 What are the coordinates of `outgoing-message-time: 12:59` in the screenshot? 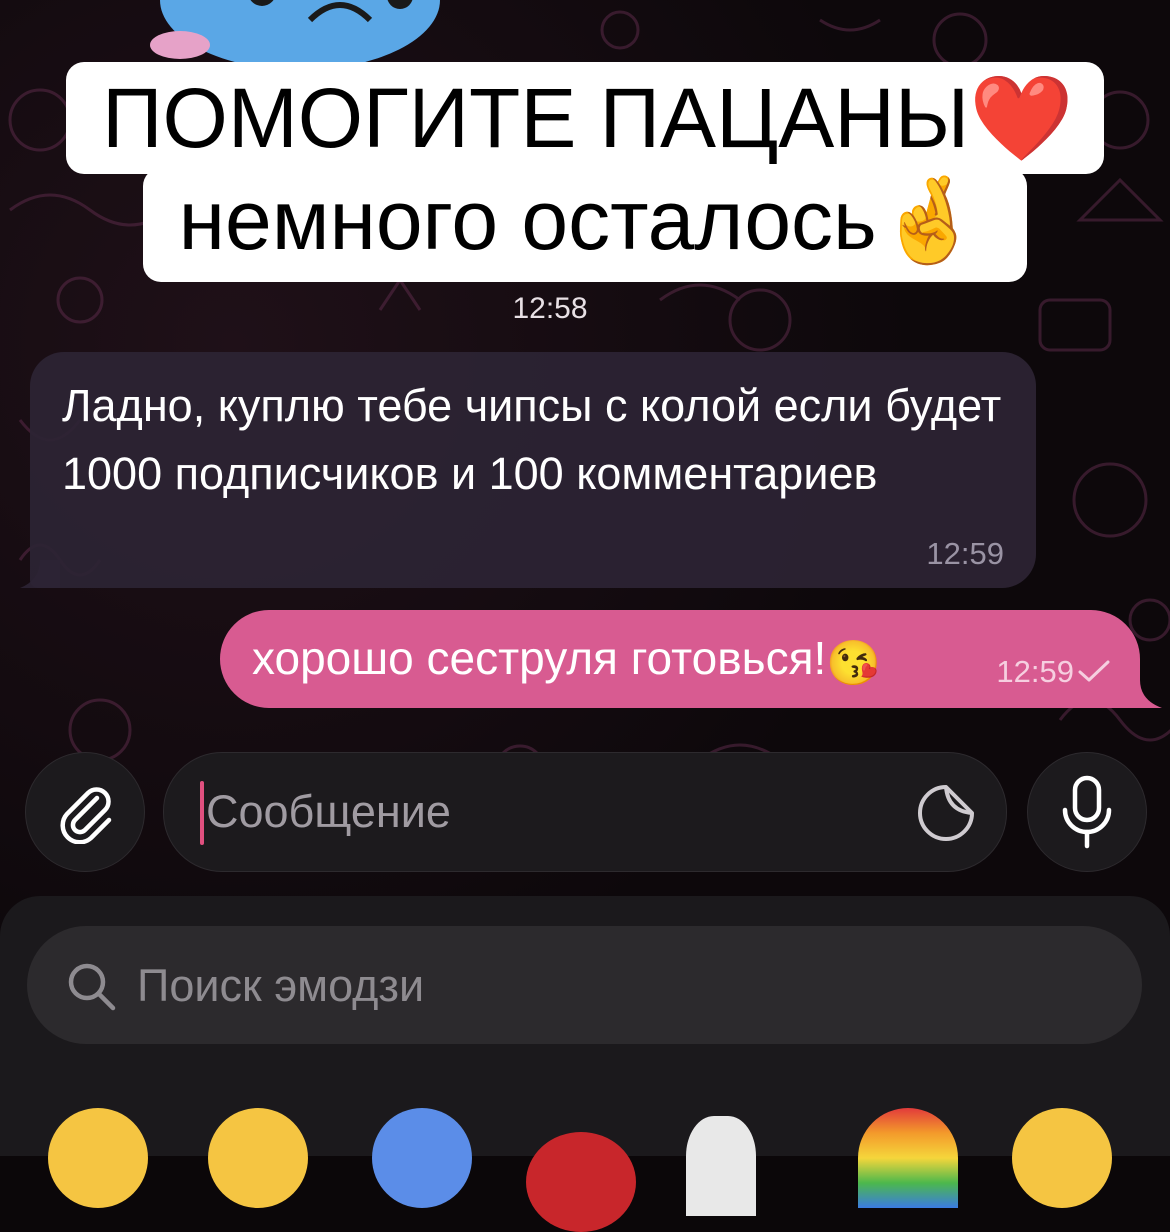 It's located at (1035, 671).